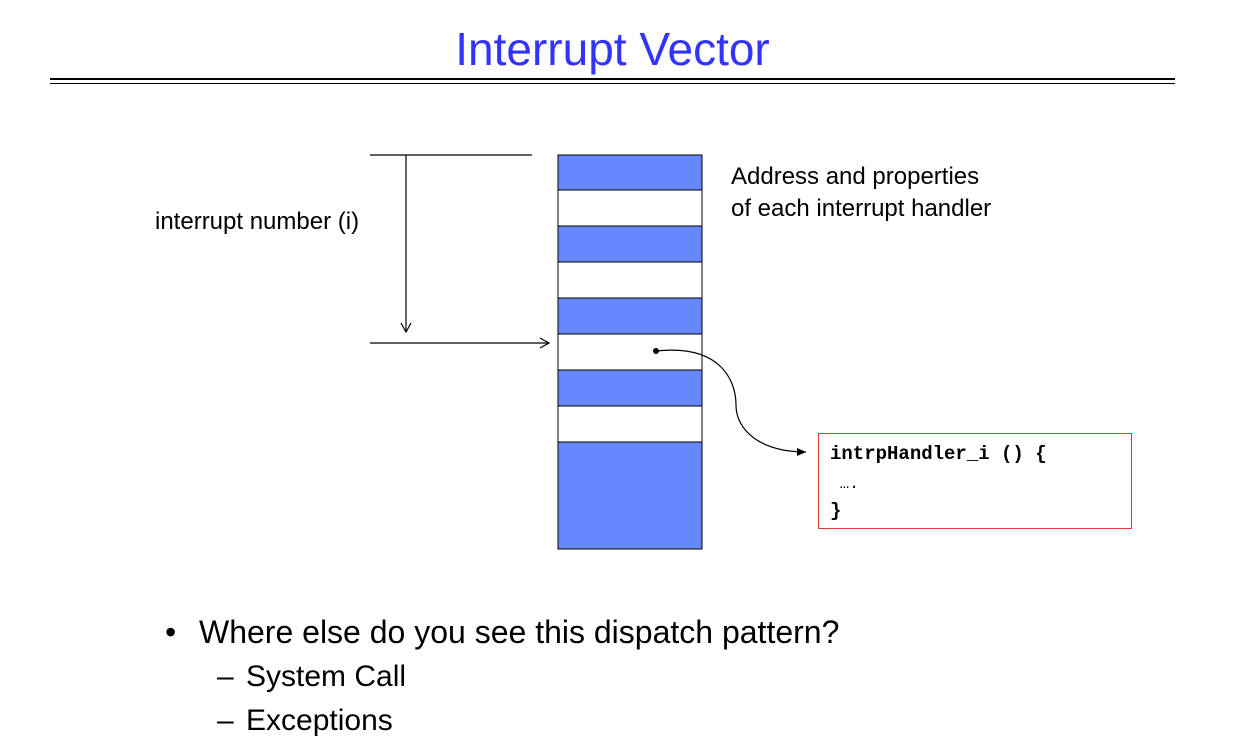  I want to click on sub-bullet-item: – Exceptions, so click(305, 721).